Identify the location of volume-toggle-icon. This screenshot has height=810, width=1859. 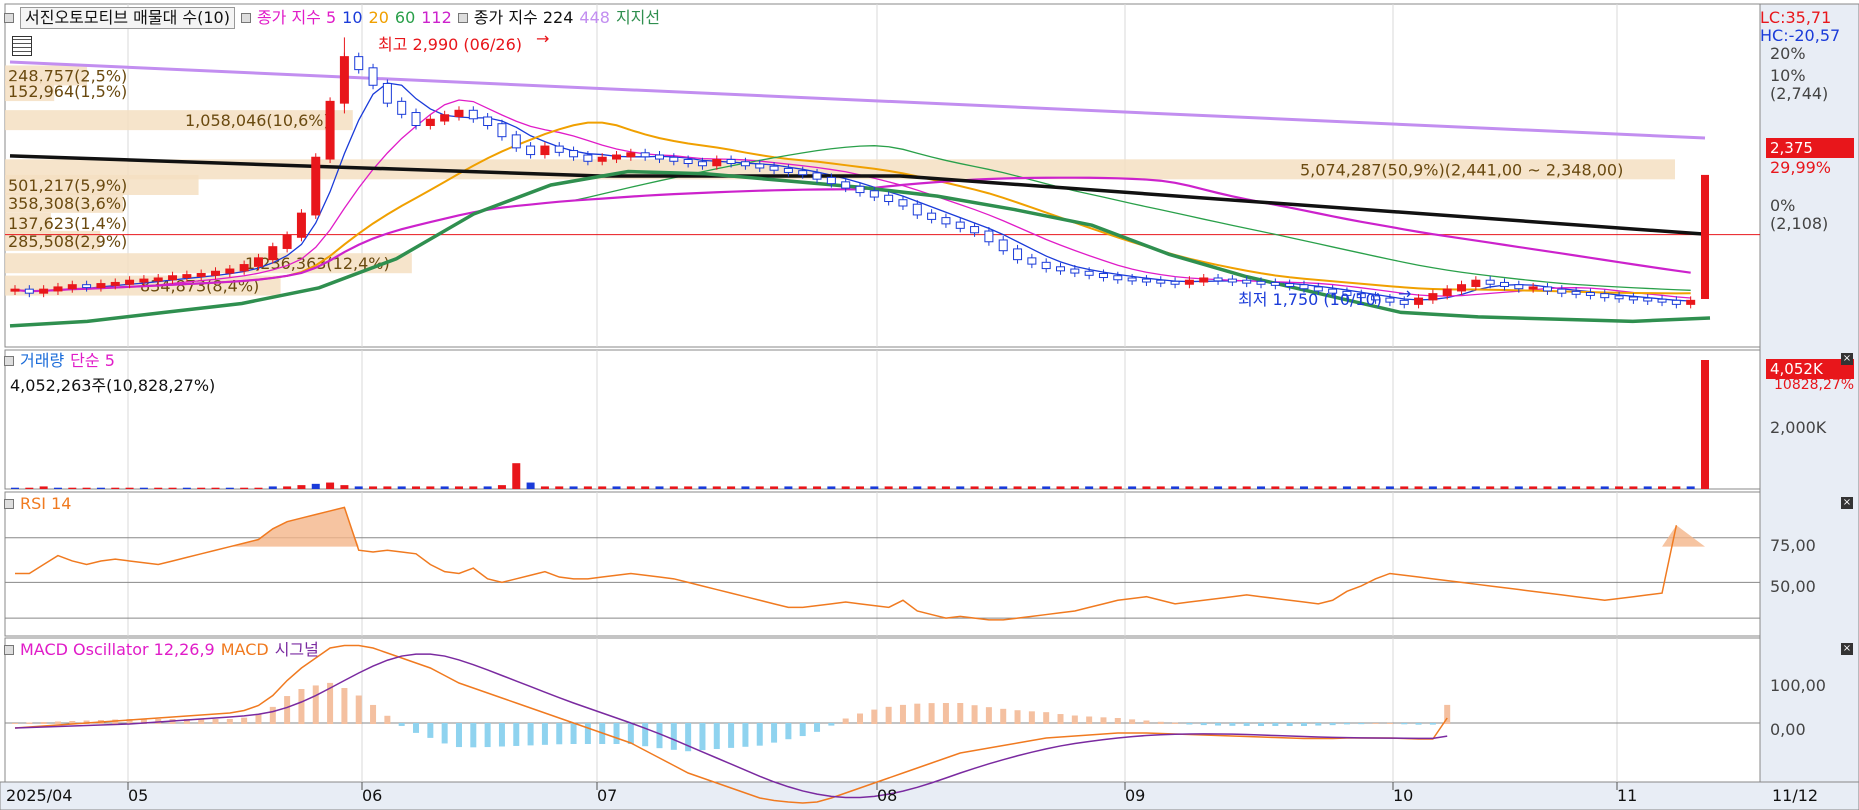
(9, 361).